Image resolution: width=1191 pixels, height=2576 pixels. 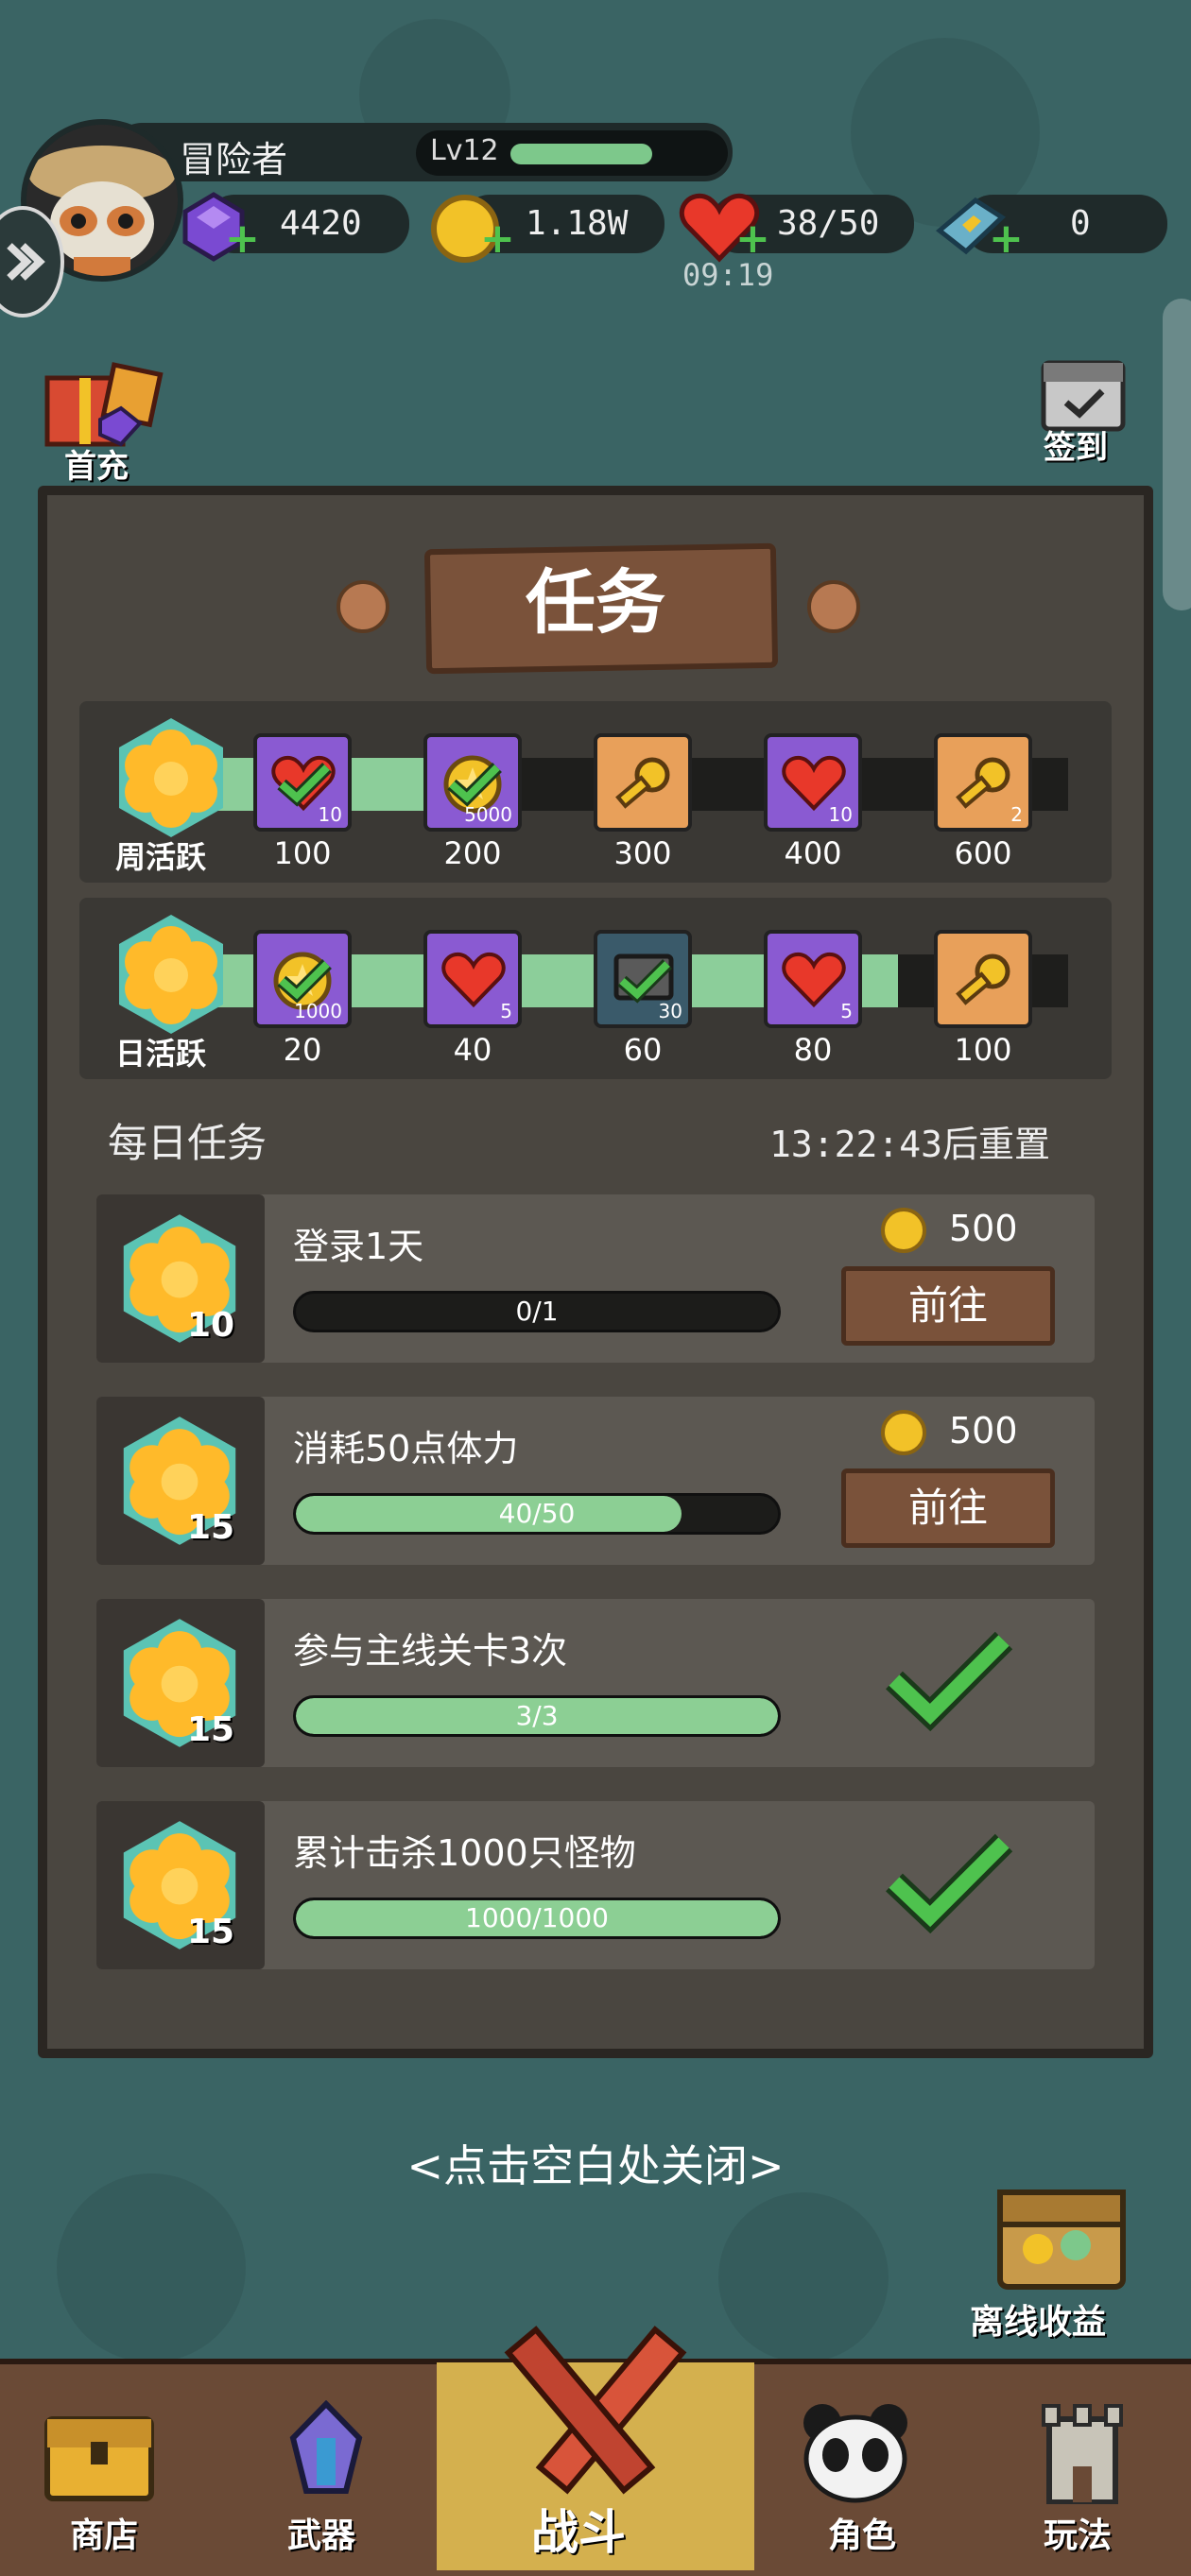 What do you see at coordinates (472, 782) in the screenshot?
I see `weekly-milestone-item: 5000` at bounding box center [472, 782].